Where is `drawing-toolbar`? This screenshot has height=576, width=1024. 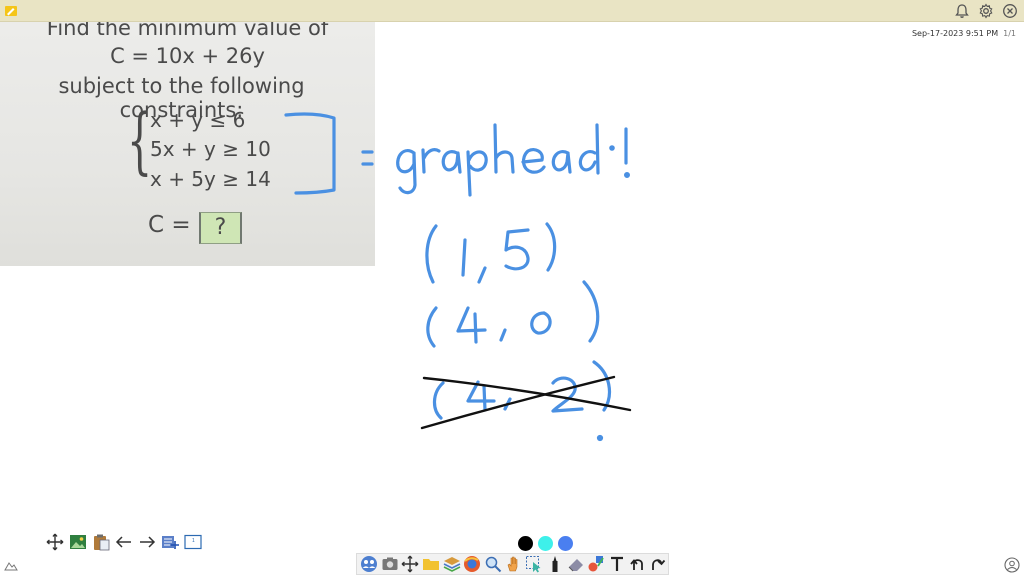
drawing-toolbar is located at coordinates (512, 564).